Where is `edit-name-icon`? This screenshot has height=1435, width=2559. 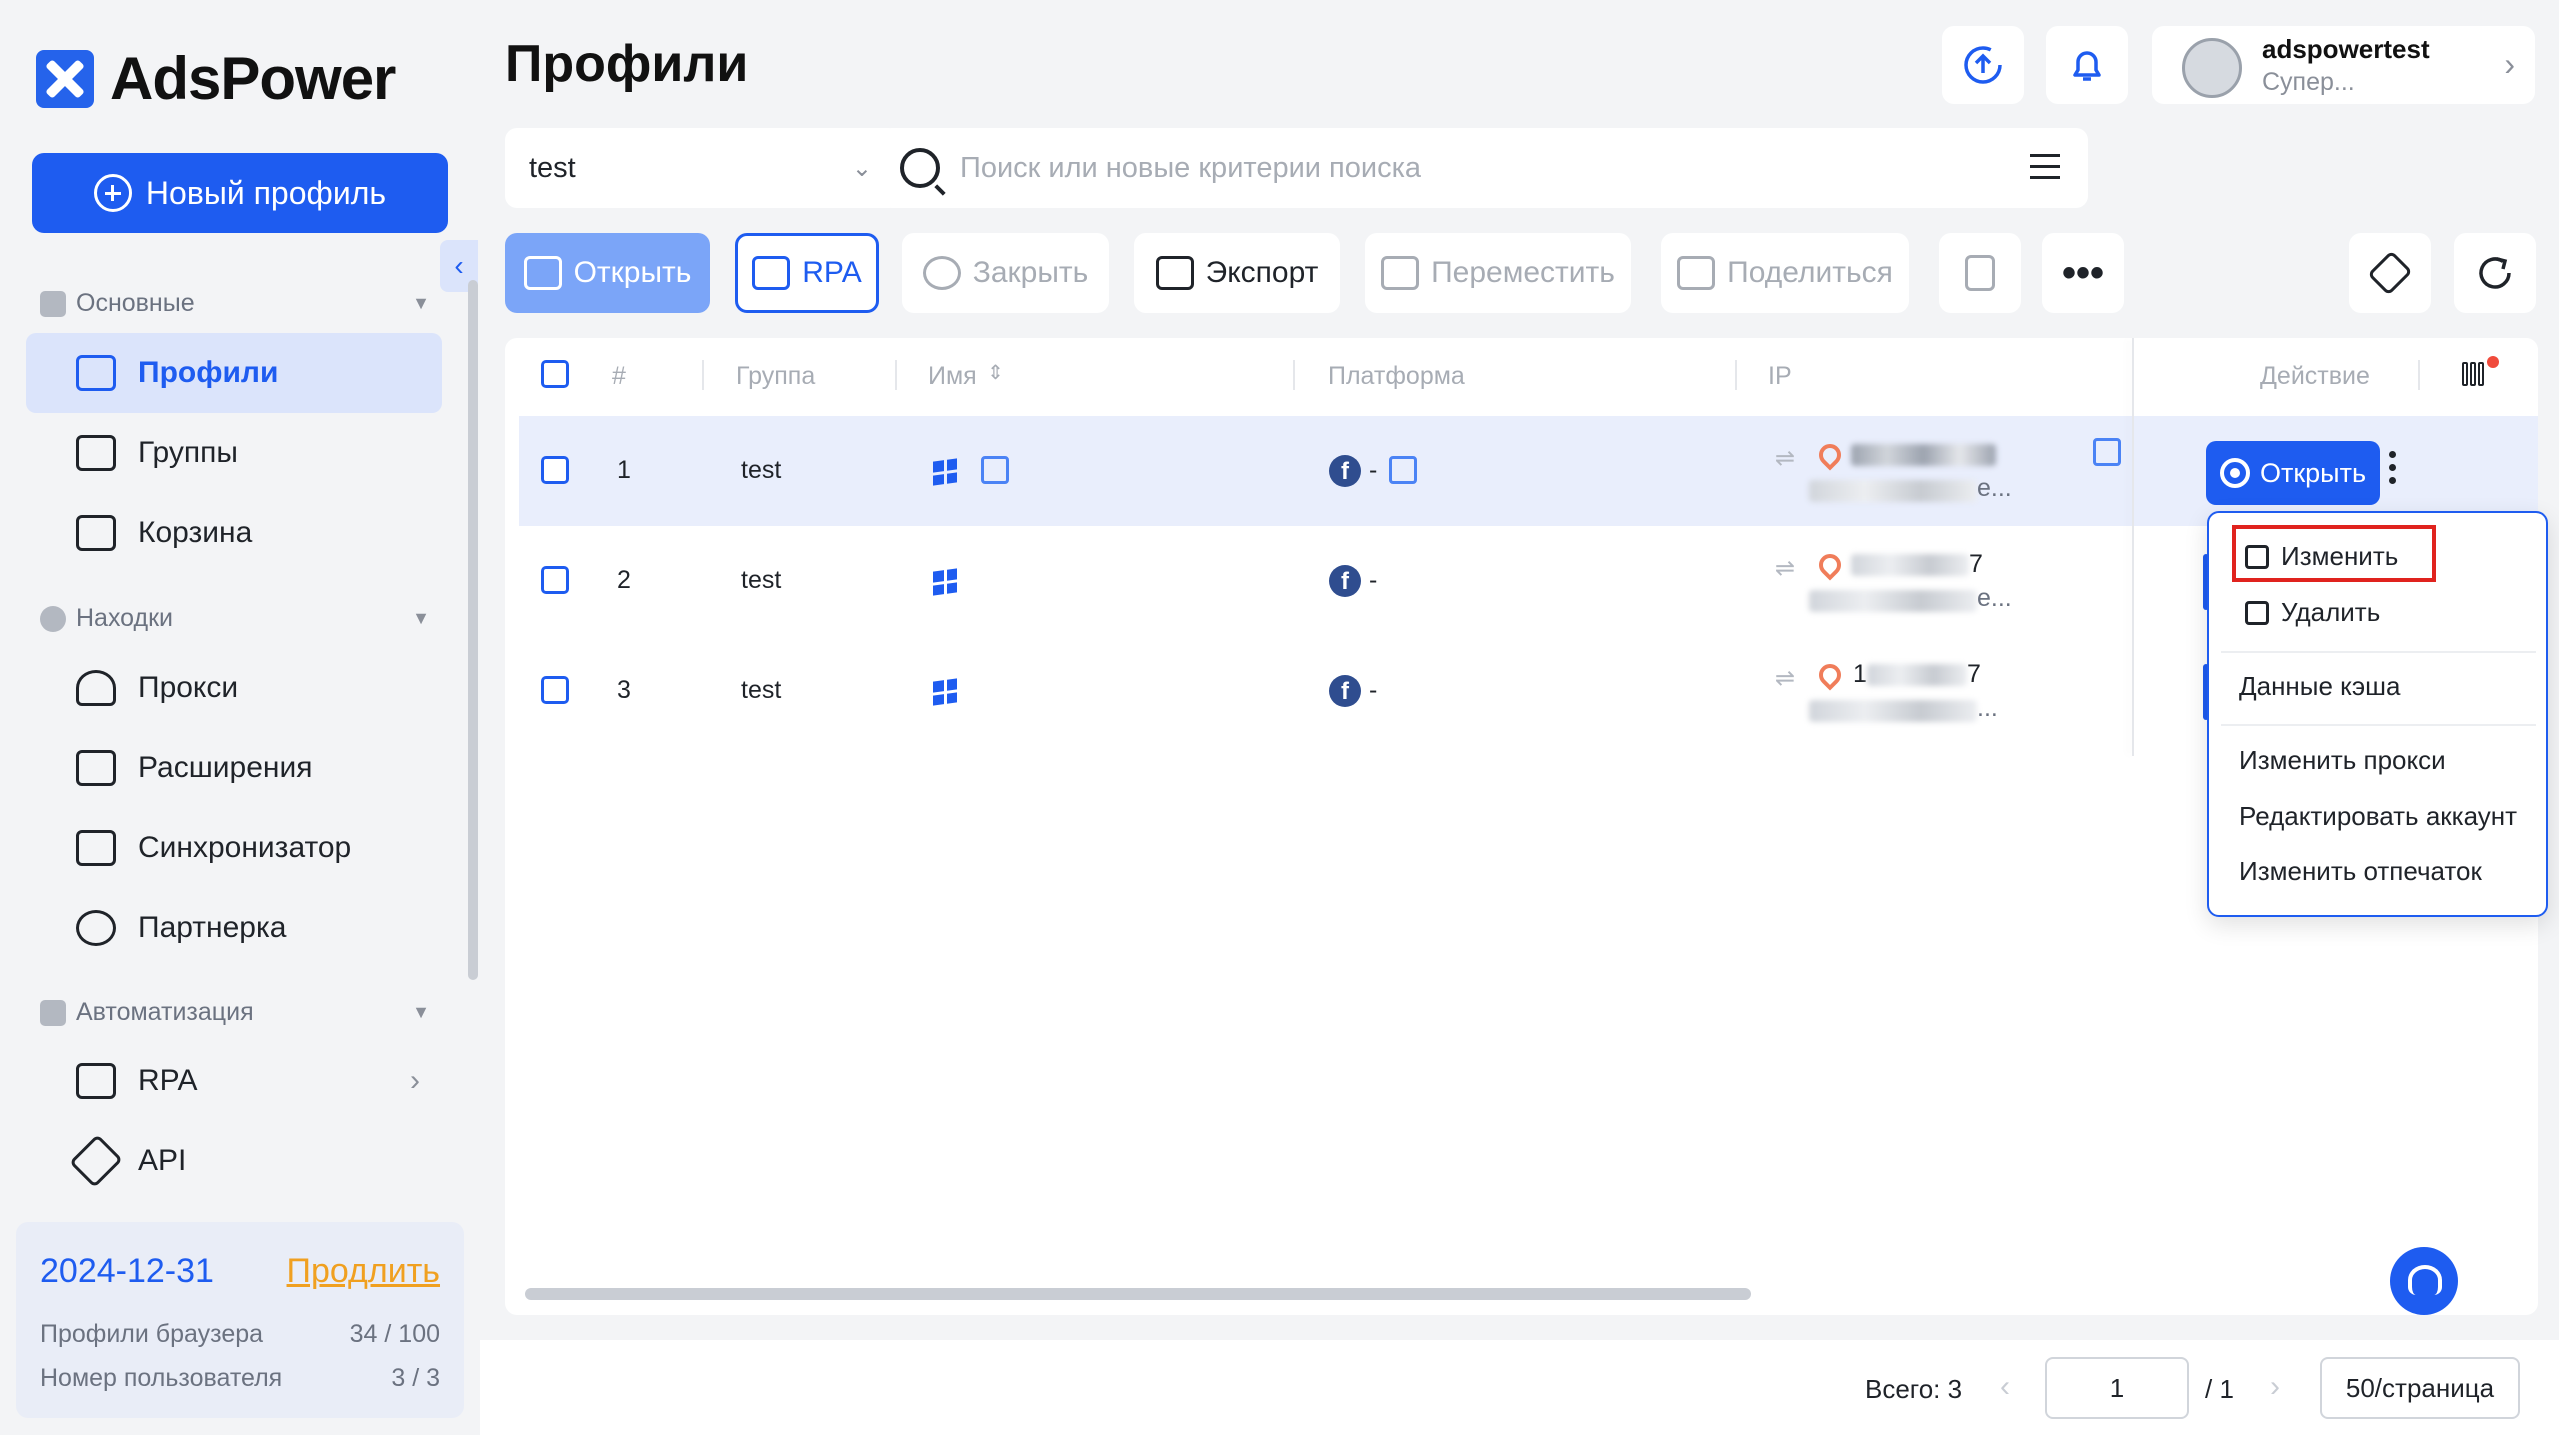
edit-name-icon is located at coordinates (995, 470).